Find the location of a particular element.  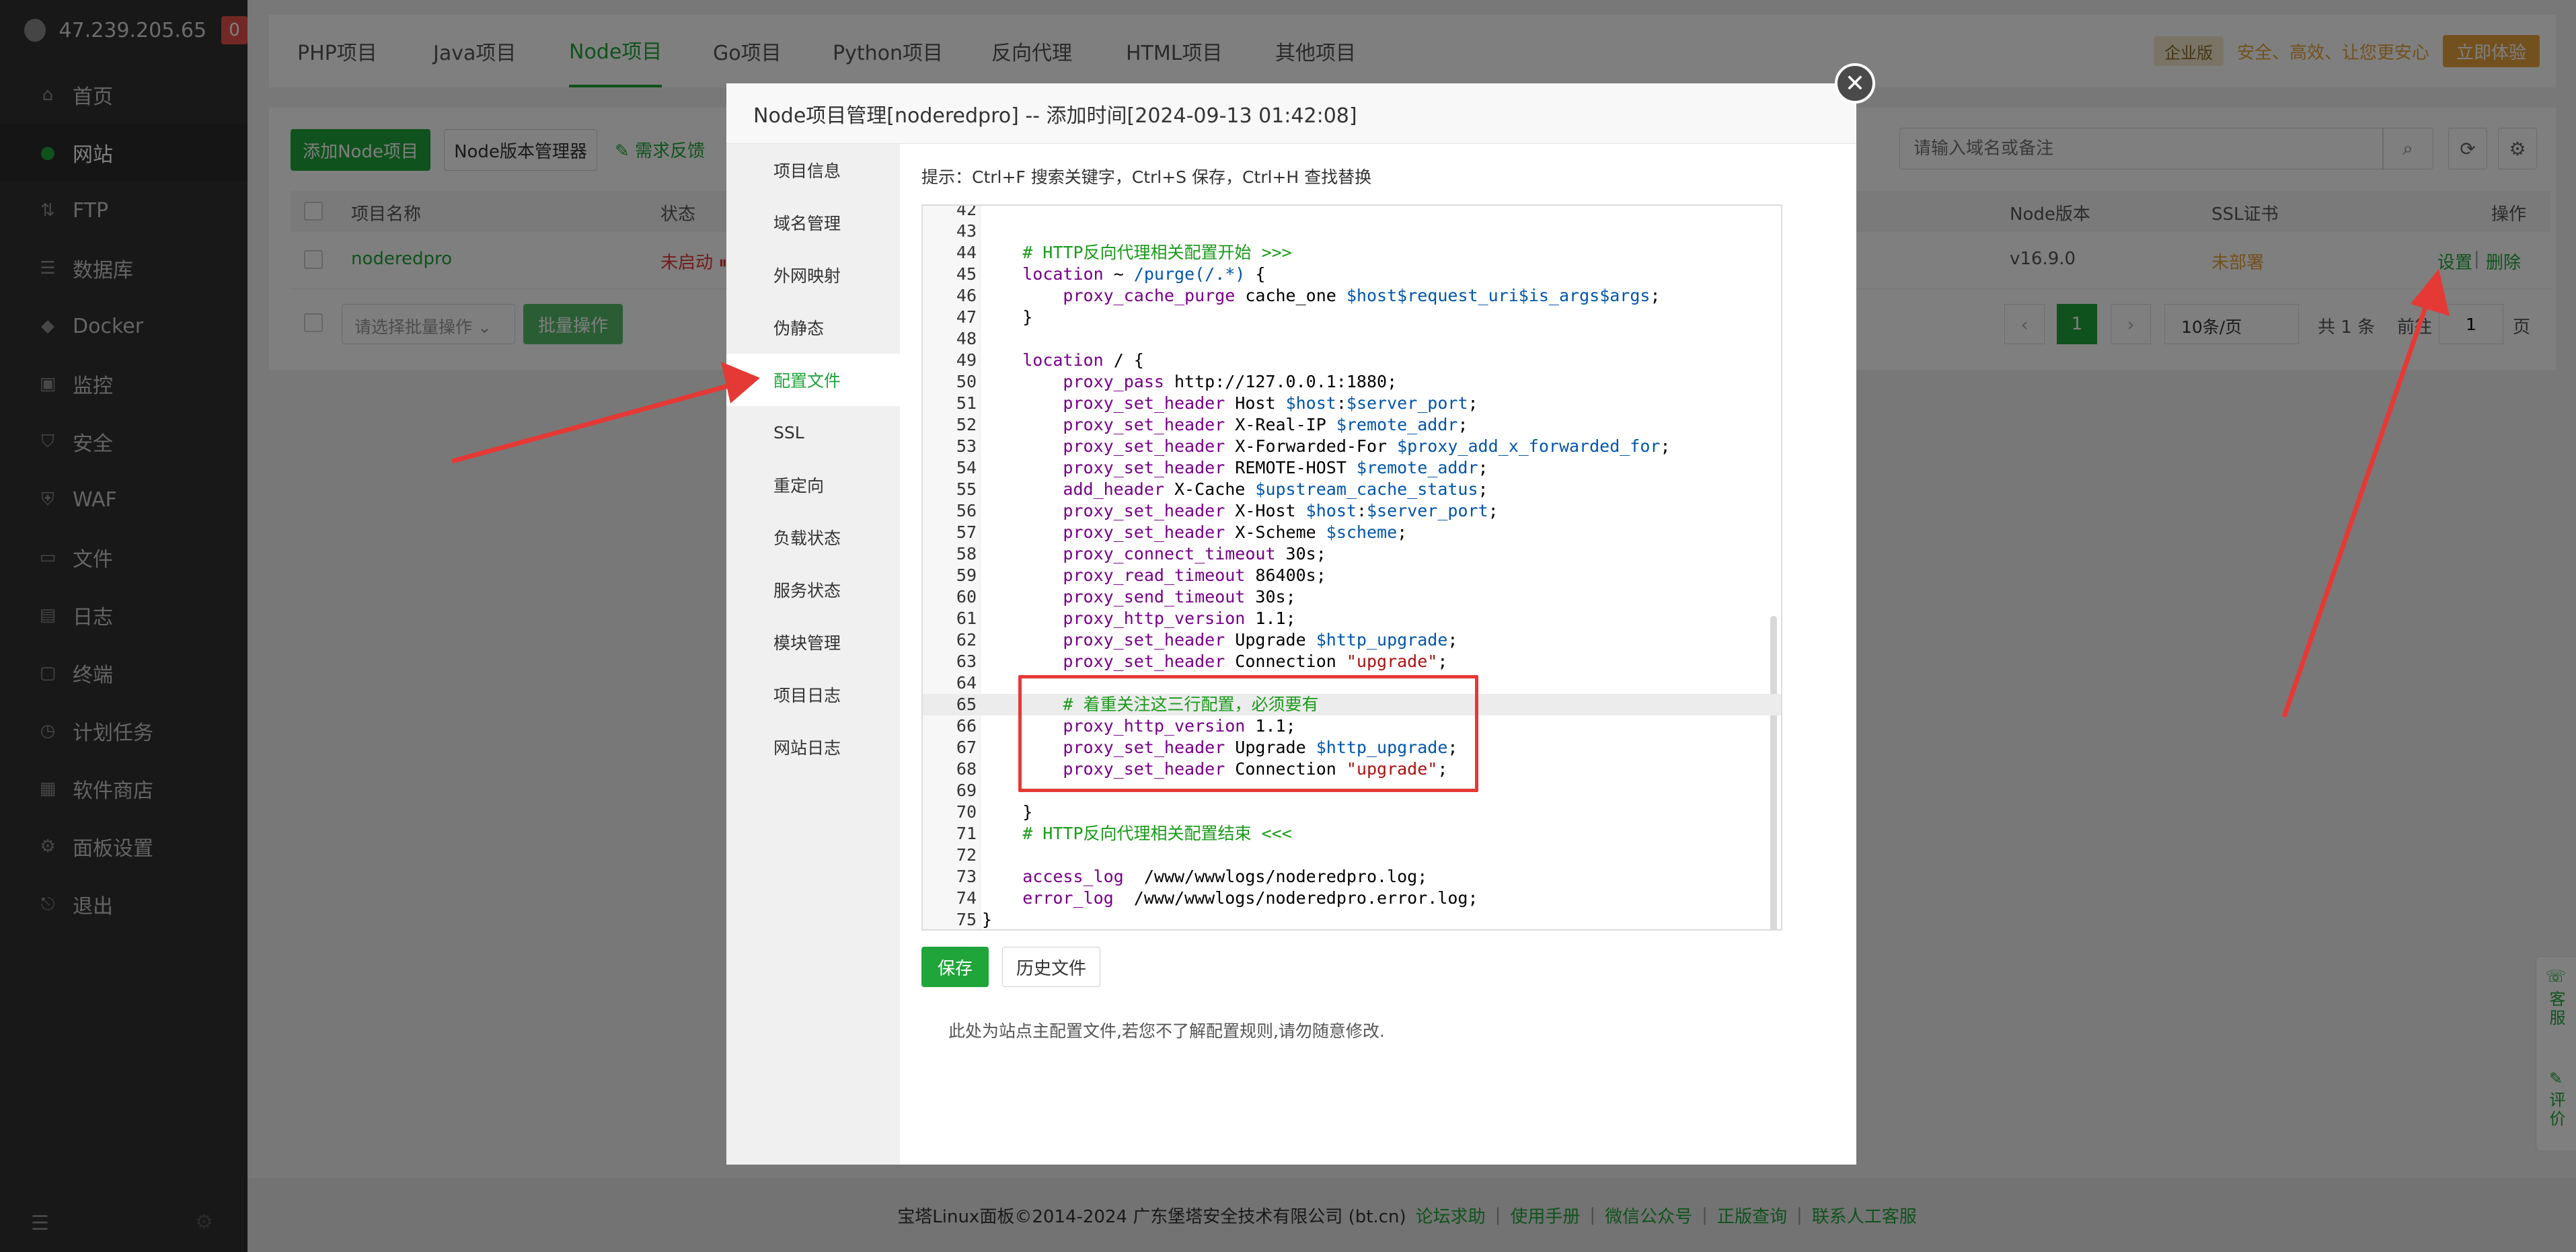

arrow-to-config-tab is located at coordinates (605, 413).